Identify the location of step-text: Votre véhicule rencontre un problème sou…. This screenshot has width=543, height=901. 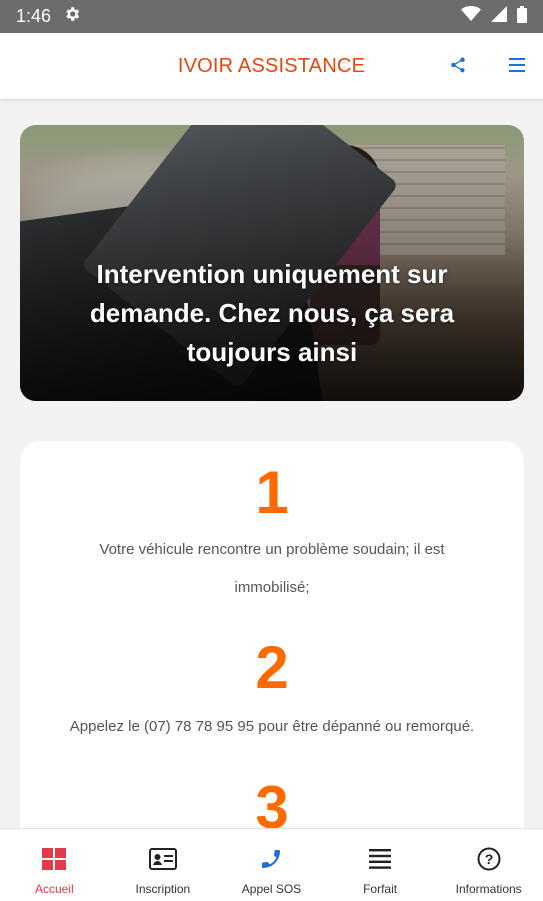
(272, 568).